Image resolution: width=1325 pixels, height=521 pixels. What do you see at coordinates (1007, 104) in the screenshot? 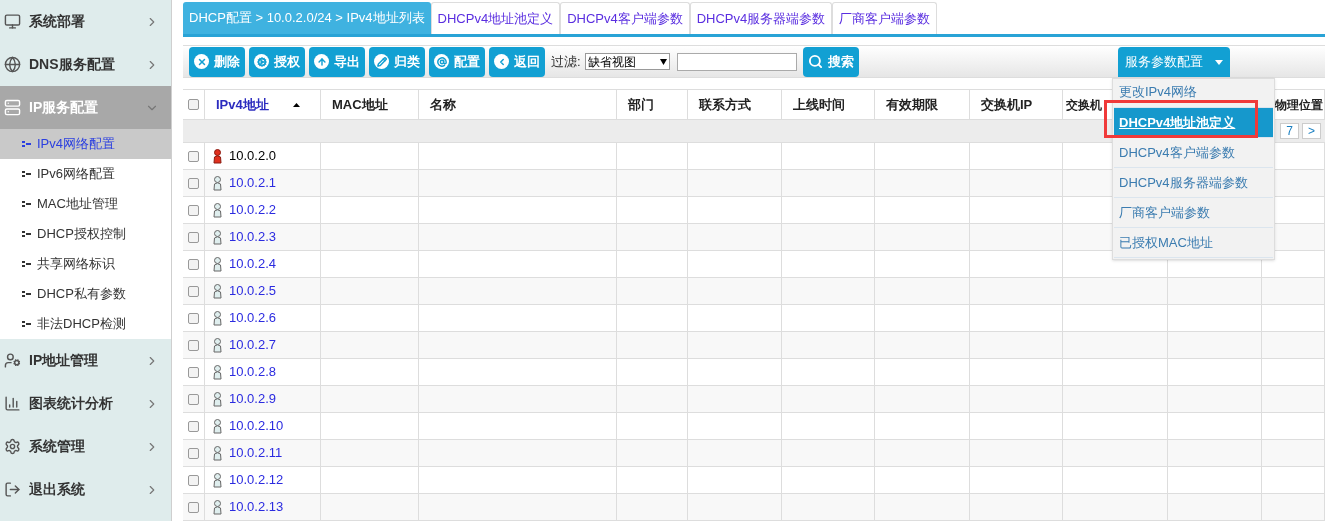
I see `column-header: 交换机IP` at bounding box center [1007, 104].